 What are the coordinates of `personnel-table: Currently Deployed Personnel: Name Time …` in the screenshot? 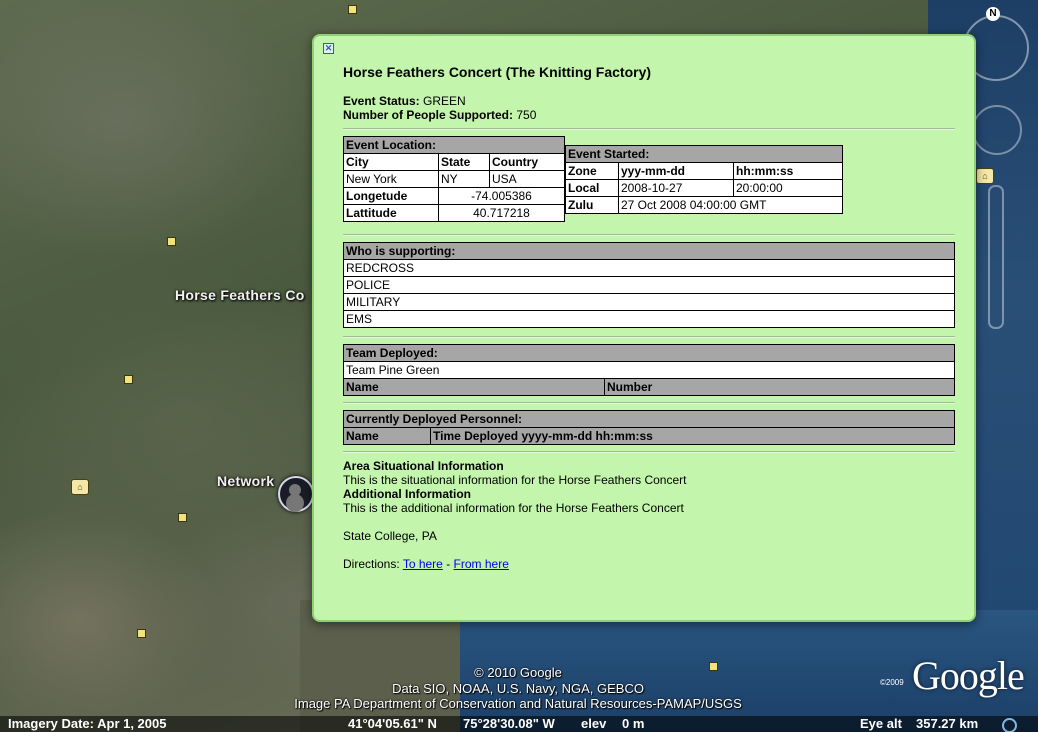 It's located at (649, 427).